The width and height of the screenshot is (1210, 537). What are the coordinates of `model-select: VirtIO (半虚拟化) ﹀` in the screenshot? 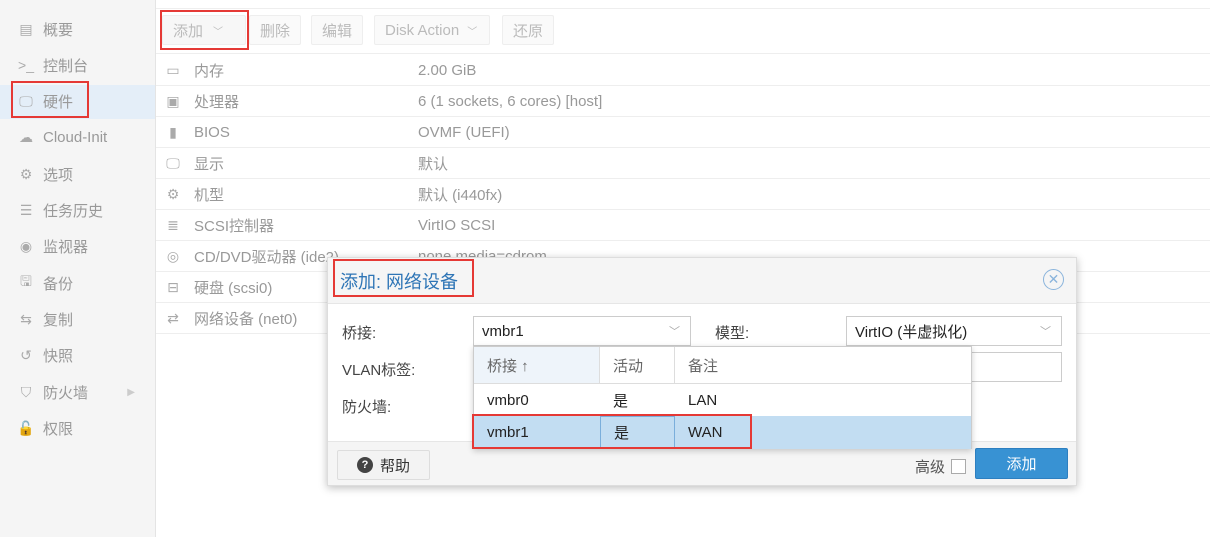 It's located at (954, 331).